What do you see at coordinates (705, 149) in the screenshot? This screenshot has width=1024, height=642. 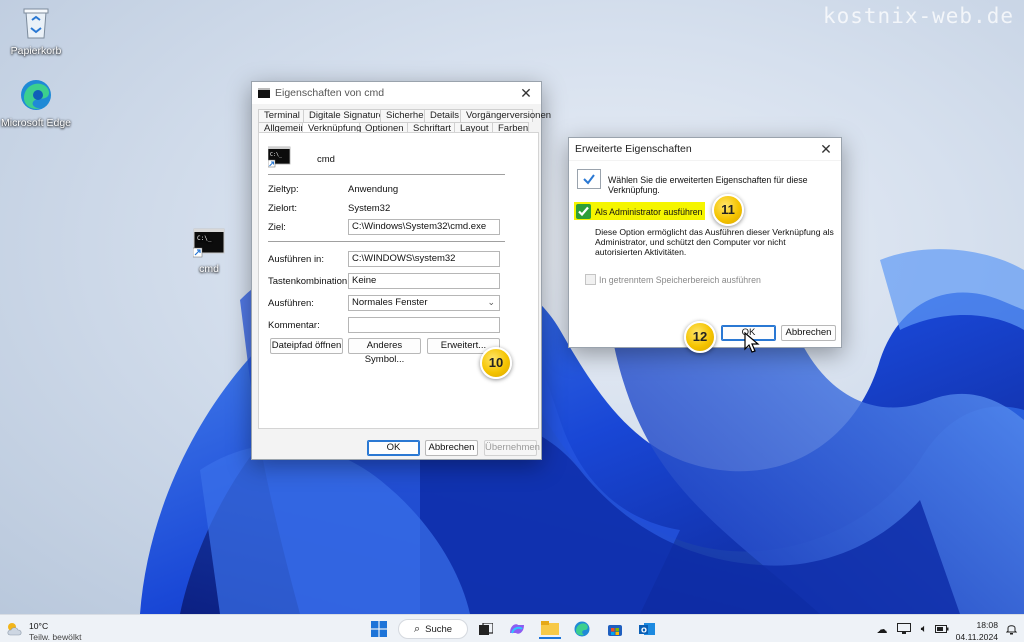 I see `advanced-titlebar: Erweiterte Eigenschaften ✕` at bounding box center [705, 149].